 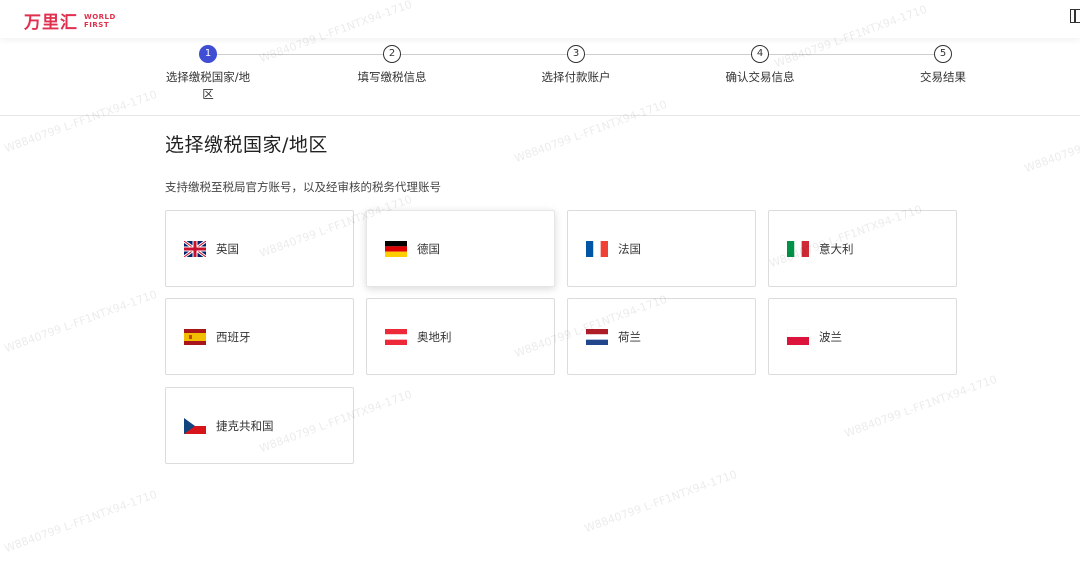 What do you see at coordinates (392, 54) in the screenshot?
I see `step-number: 2` at bounding box center [392, 54].